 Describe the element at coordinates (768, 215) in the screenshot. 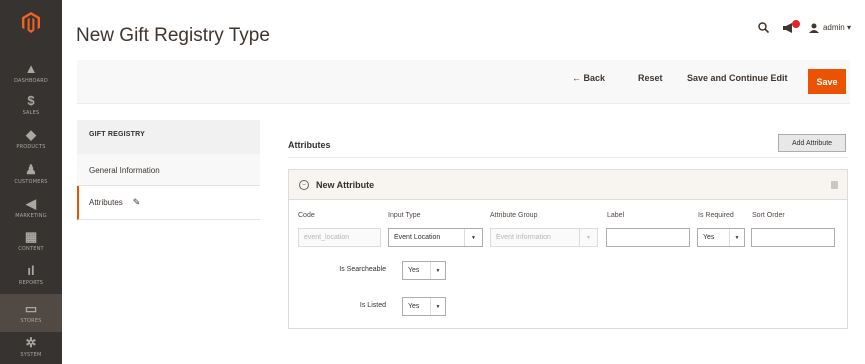

I see `sort-order-label: Sort Order` at that location.